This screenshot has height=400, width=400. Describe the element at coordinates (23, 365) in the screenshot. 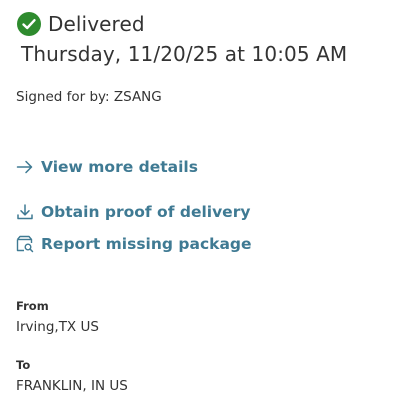

I see `to-label: To` at that location.